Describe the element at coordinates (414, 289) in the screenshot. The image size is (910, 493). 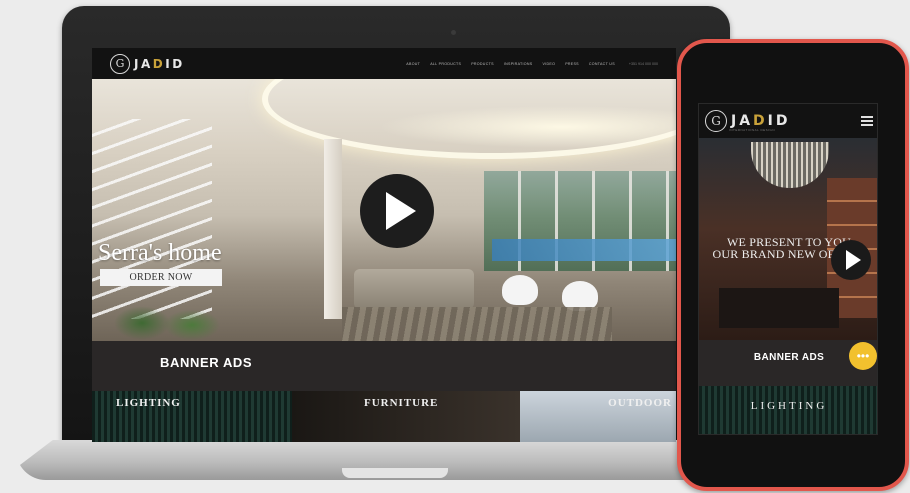
I see `hero-sofa` at that location.